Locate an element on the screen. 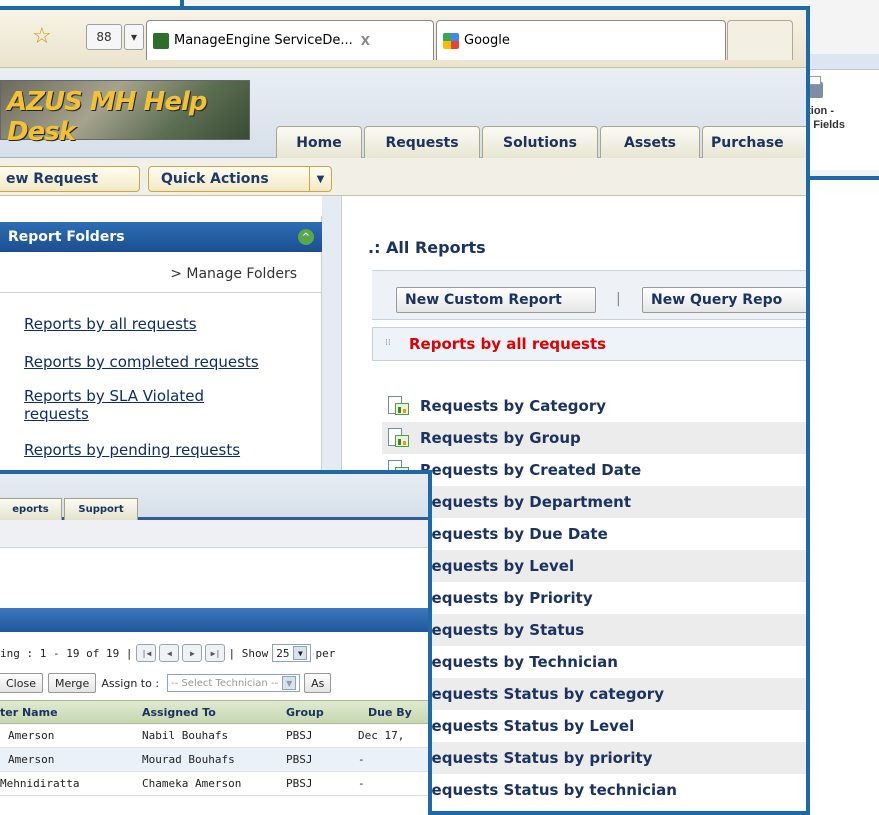 The height and width of the screenshot is (815, 879). report-row: Requests by Level is located at coordinates (594, 566).